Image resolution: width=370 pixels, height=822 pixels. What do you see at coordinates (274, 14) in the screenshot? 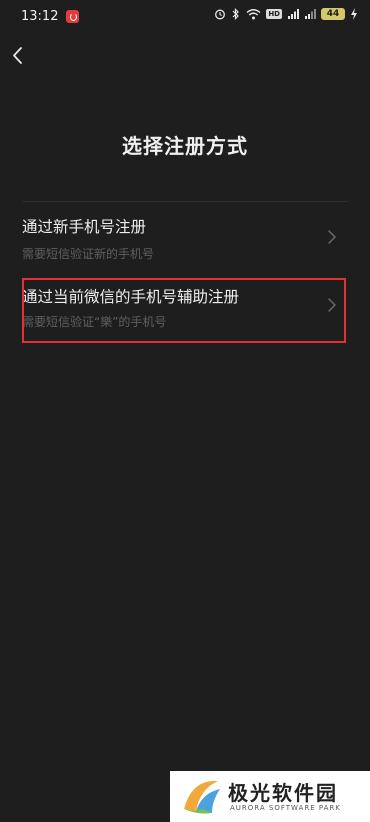
I see `hd-badge: HD` at bounding box center [274, 14].